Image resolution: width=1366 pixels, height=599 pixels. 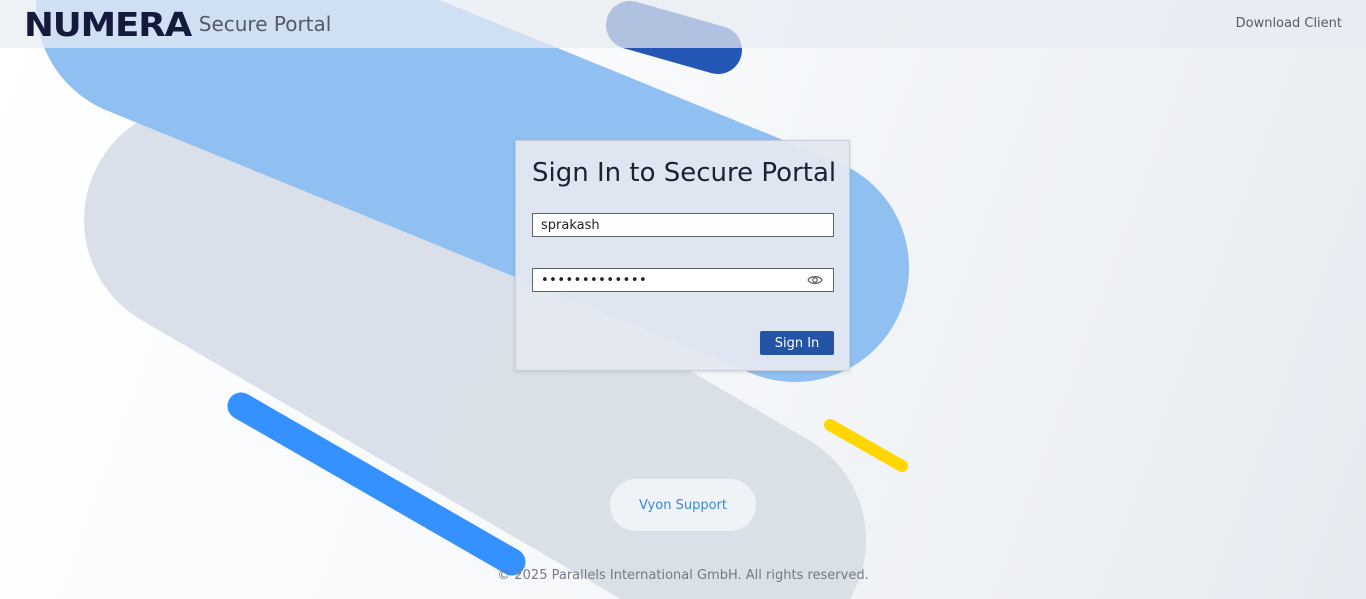 I want to click on card-title: Sign In to Secure Portal, so click(x=684, y=173).